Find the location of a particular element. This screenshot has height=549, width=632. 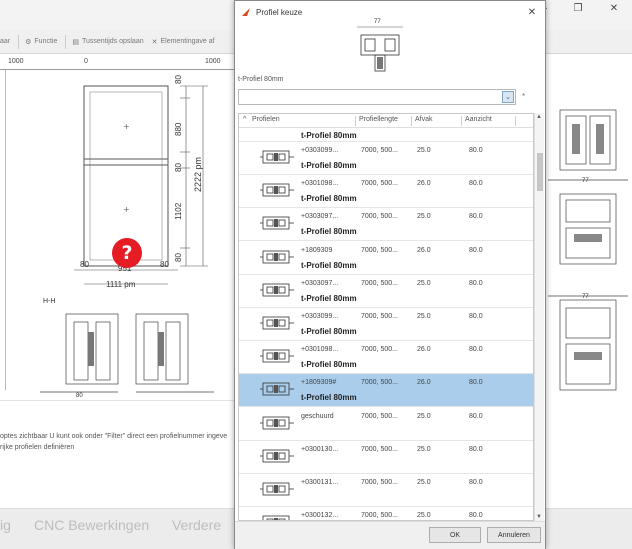

gear-icon: ⚙ is located at coordinates (28, 42).